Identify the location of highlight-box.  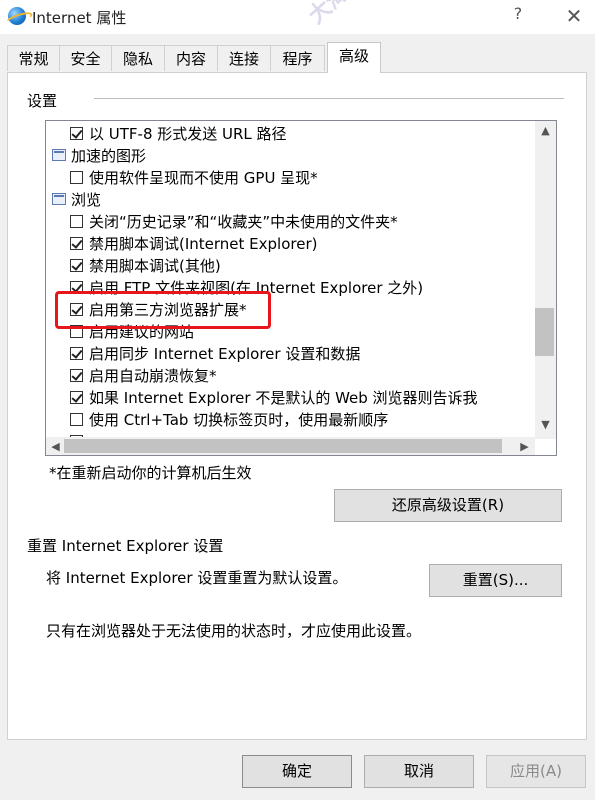
(163, 310).